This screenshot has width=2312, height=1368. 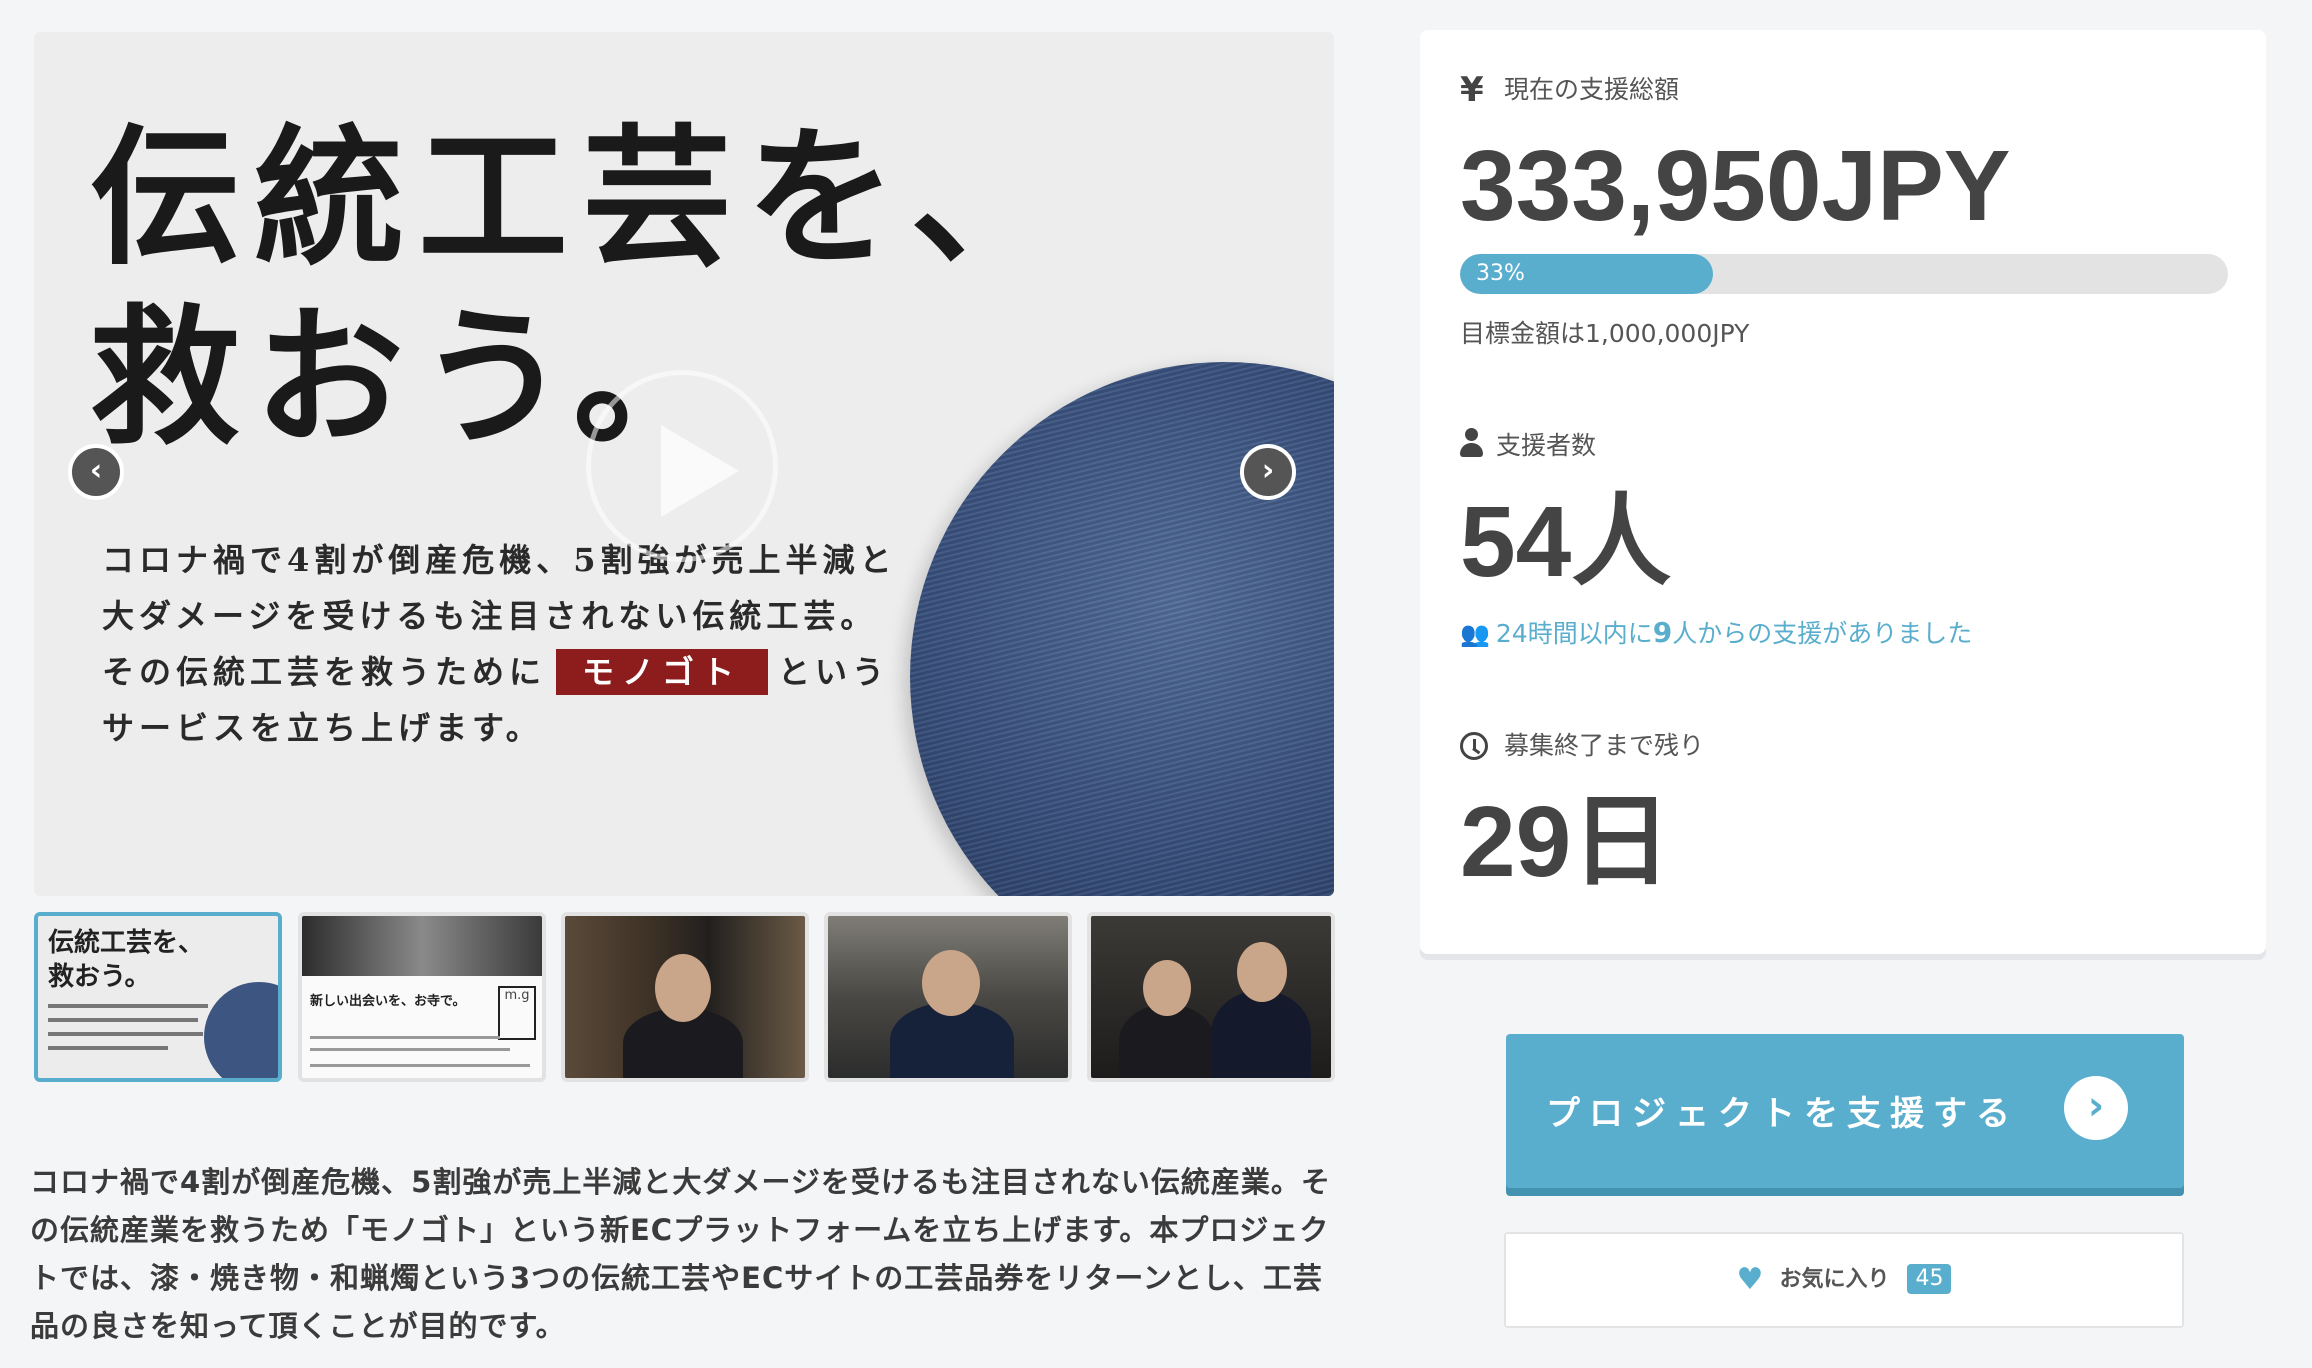 I want to click on users-icon: 👥, so click(x=1475, y=634).